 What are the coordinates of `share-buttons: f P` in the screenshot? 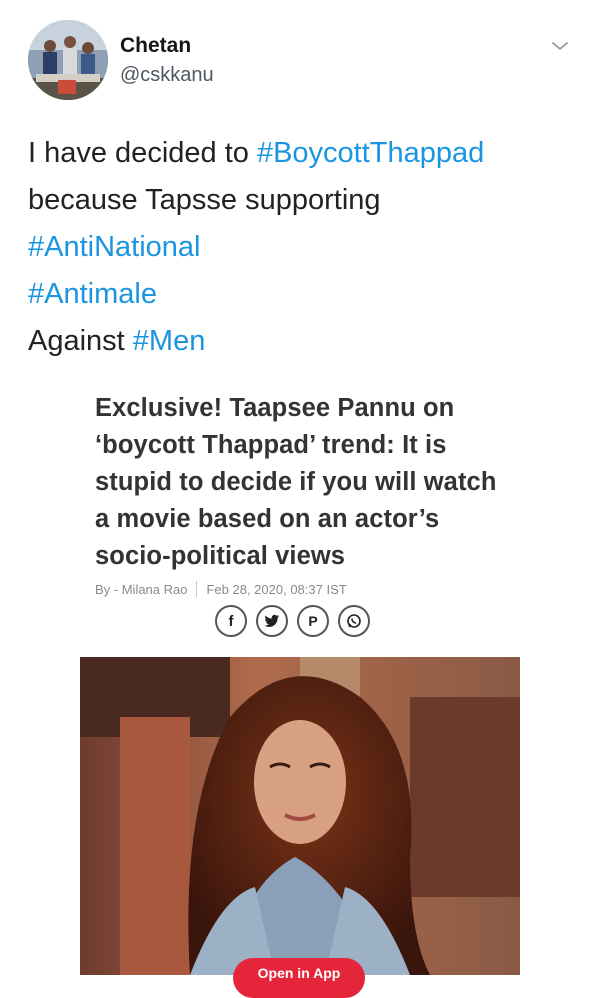 It's located at (292, 621).